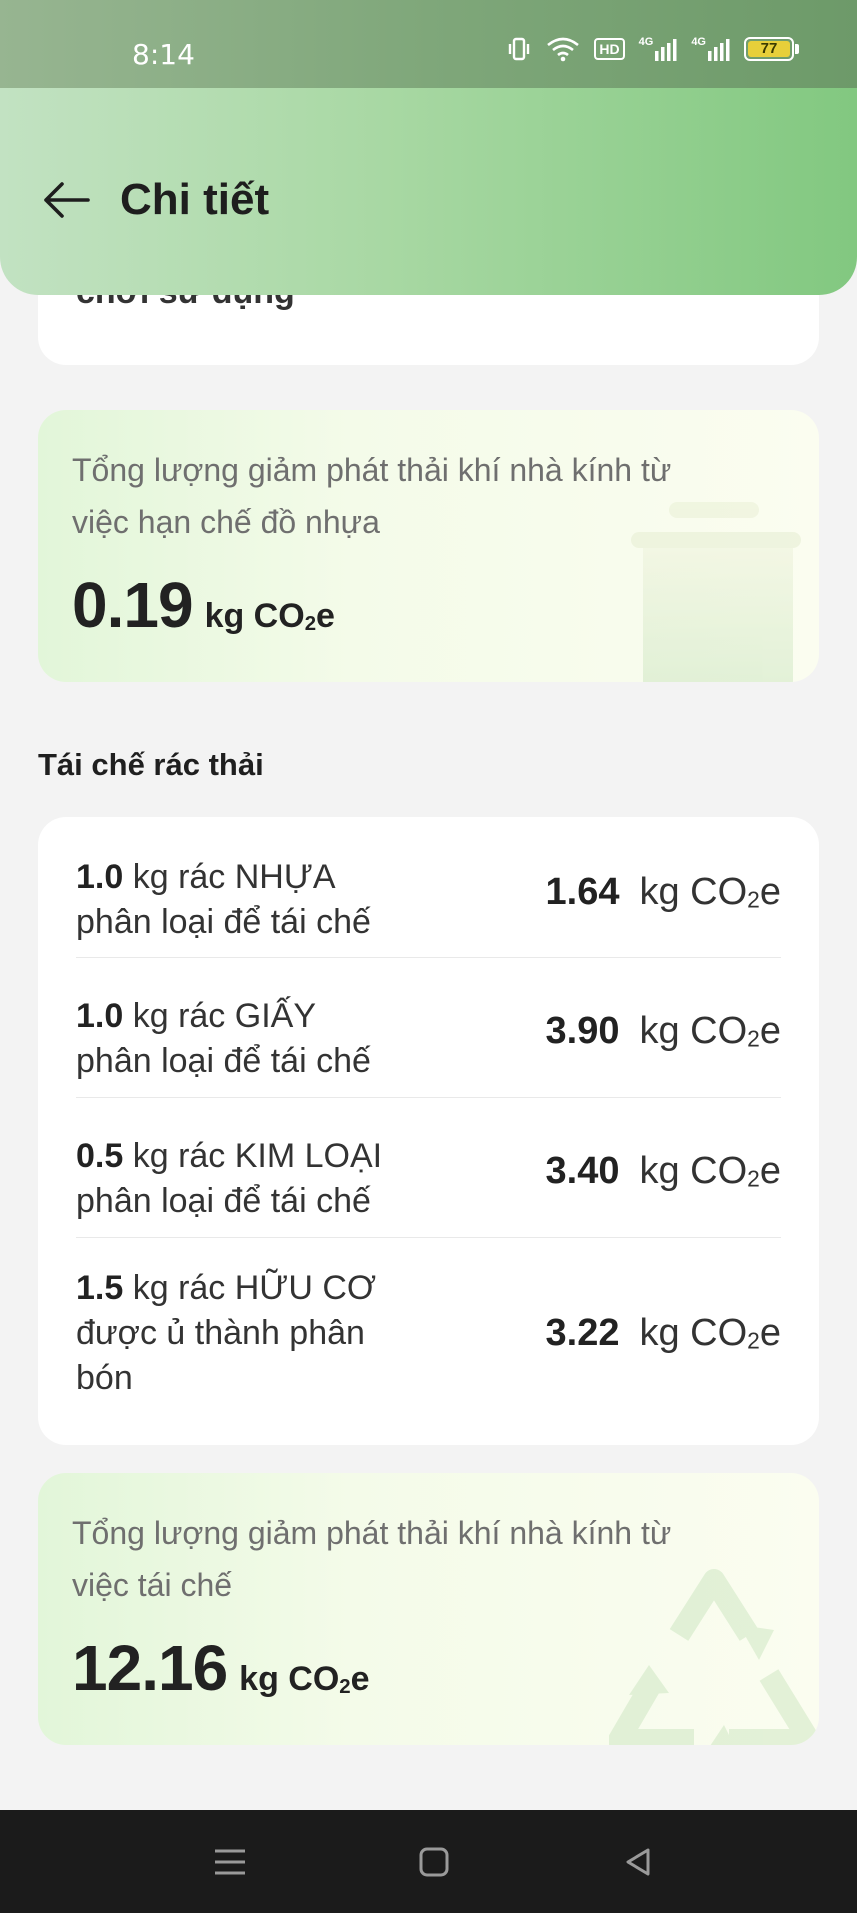 This screenshot has height=1913, width=857. Describe the element at coordinates (229, 1178) in the screenshot. I see `item-description: 0.5 kg rác KIM LOẠI phân loại để tái chế` at that location.